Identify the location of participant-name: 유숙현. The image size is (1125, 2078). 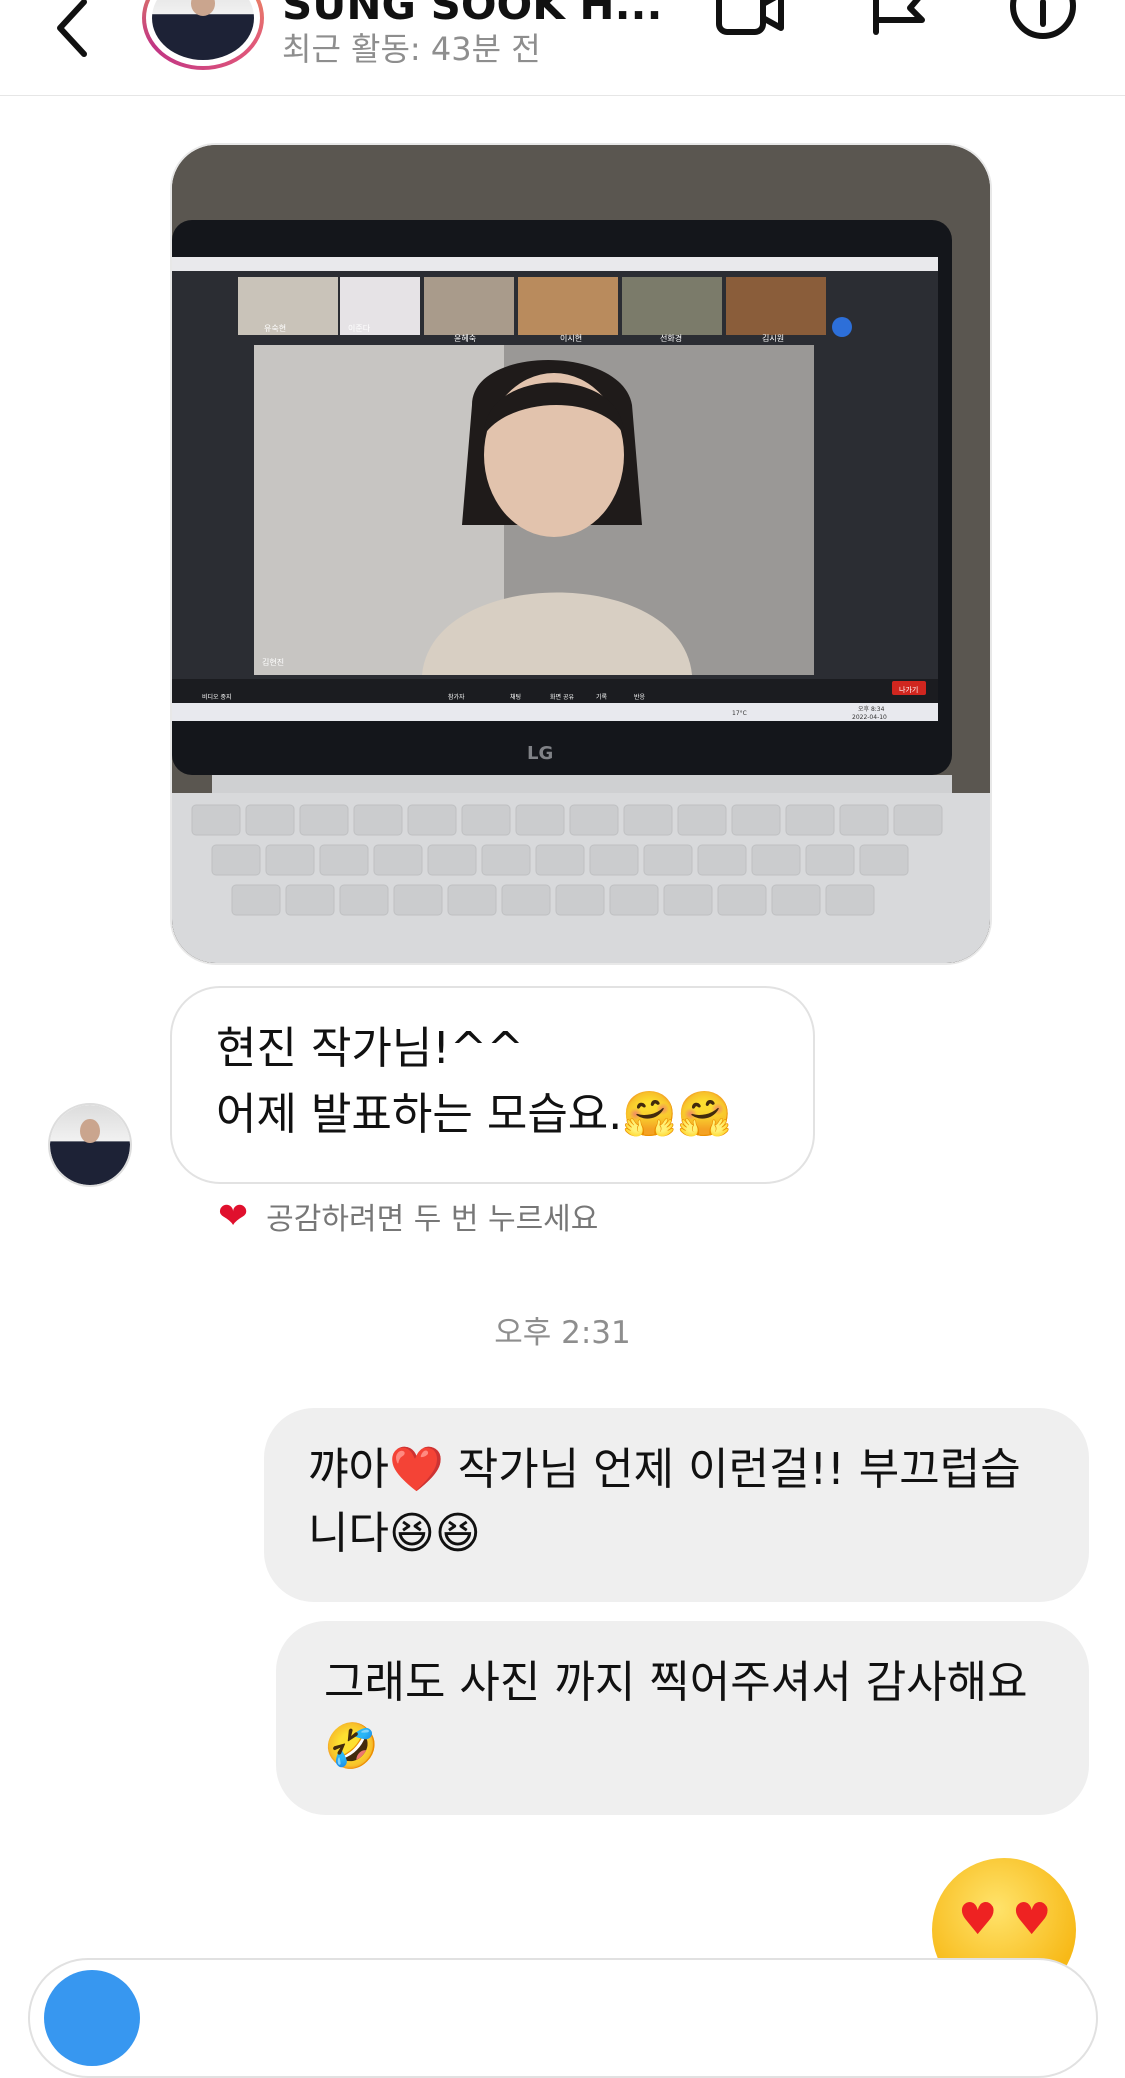
(275, 328).